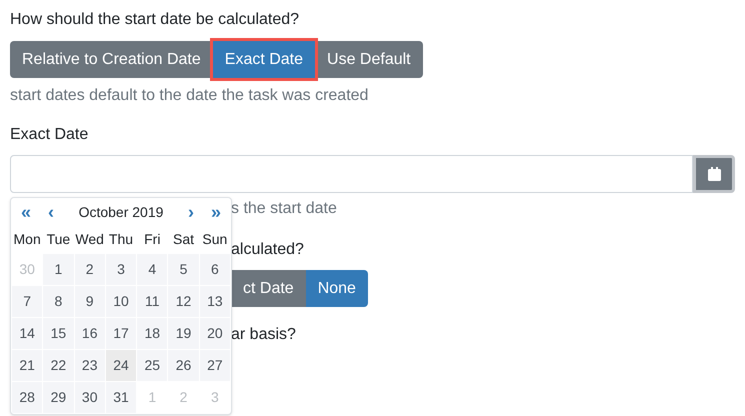 This screenshot has width=745, height=416. What do you see at coordinates (284, 209) in the screenshot?
I see `help-text: s the start date` at bounding box center [284, 209].